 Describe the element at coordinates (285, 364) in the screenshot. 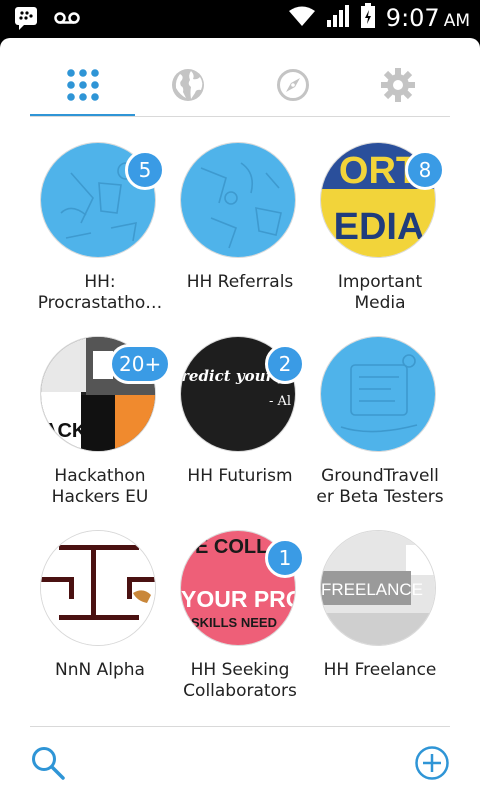

I see `unread-badge: 2` at that location.